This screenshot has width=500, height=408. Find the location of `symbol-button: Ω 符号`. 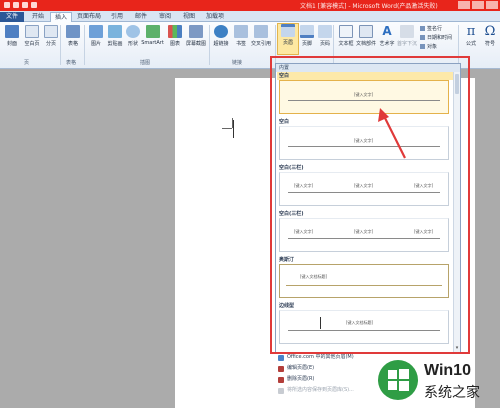

symbol-button: Ω 符号 is located at coordinates (489, 36).